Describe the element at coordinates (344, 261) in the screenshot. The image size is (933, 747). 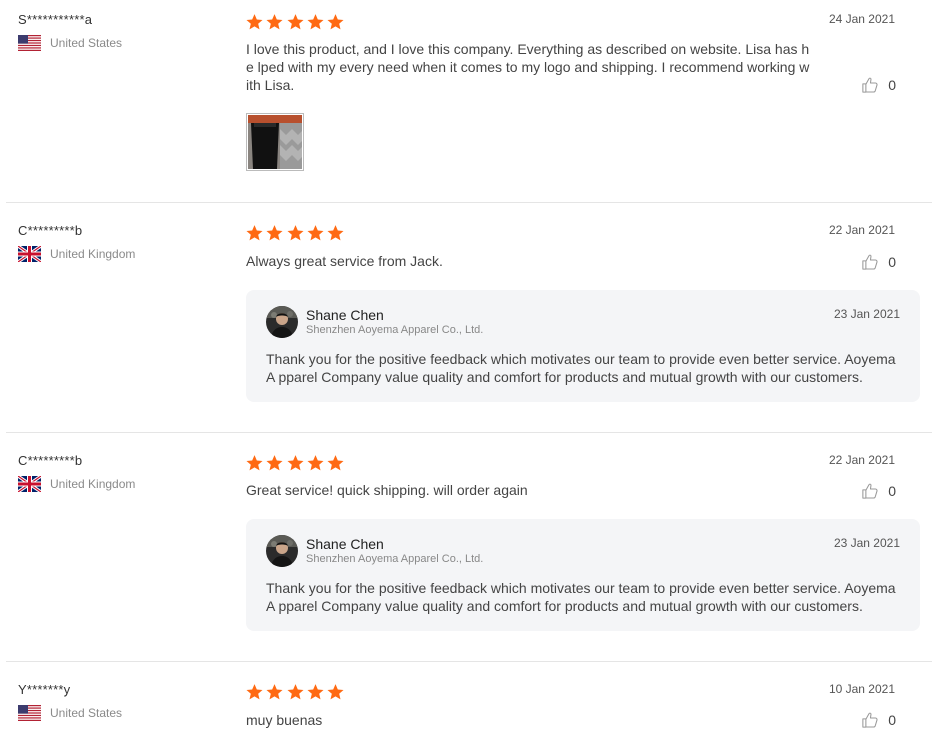
I see `review-text: Always great service from Jack.` at that location.